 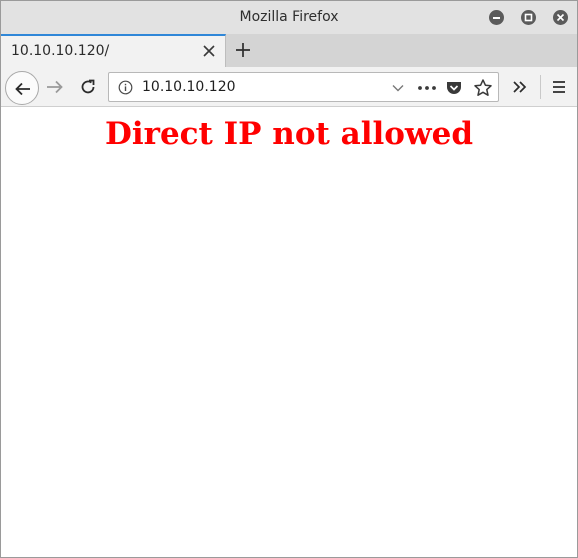 I want to click on overflow-chevrons-icon, so click(x=520, y=87).